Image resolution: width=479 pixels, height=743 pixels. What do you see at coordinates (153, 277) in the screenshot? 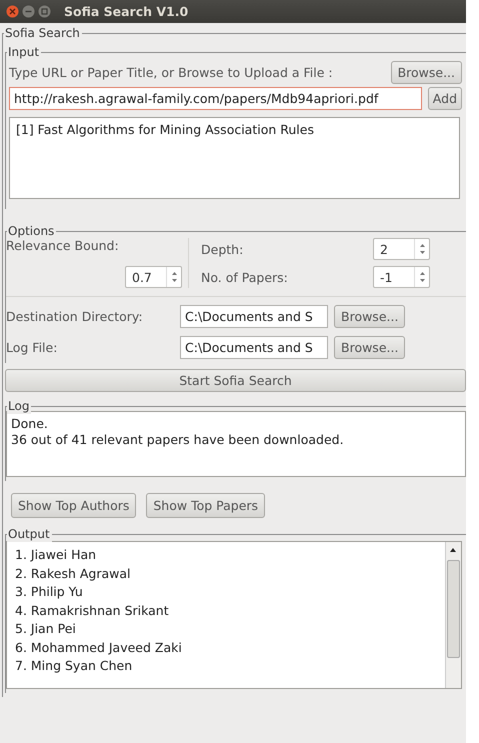
I see `spin-box: 0.7` at bounding box center [153, 277].